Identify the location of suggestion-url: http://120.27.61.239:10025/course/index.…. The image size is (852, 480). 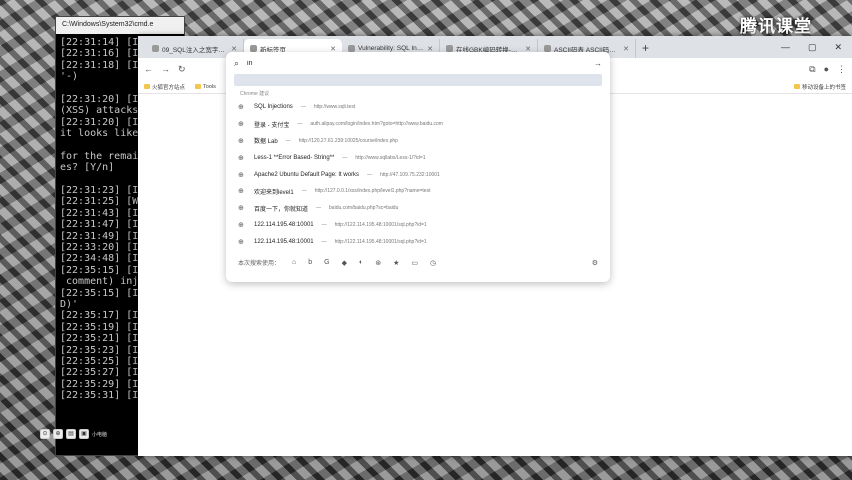
(348, 140).